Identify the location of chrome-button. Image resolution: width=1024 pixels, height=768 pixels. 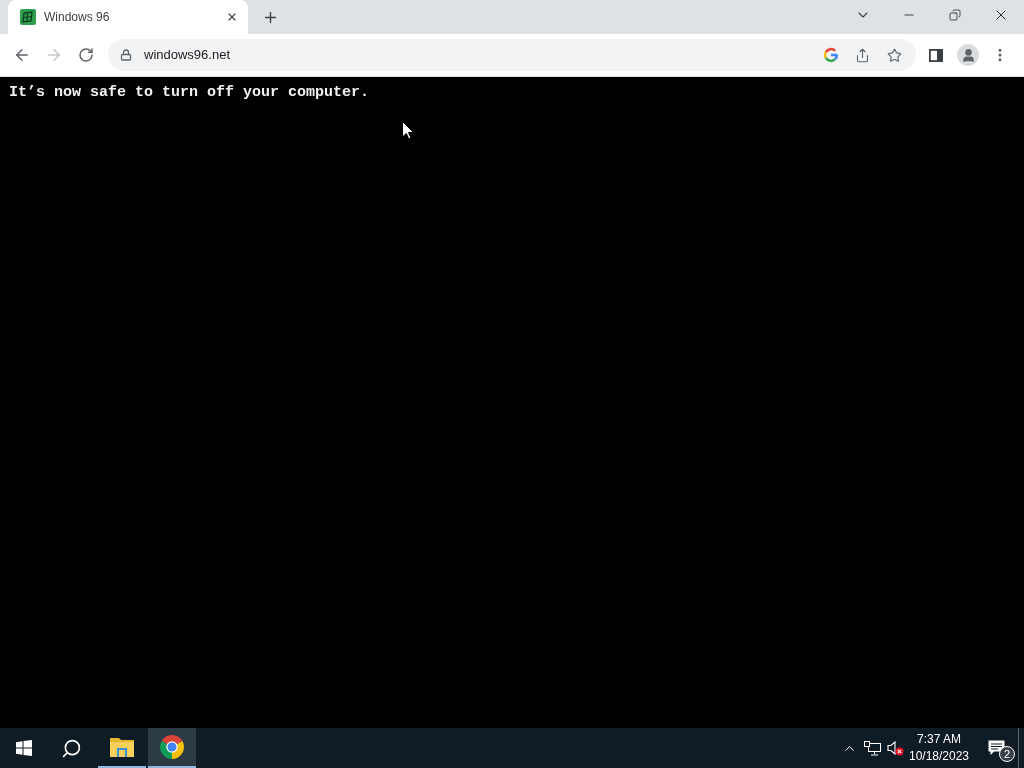
(172, 748).